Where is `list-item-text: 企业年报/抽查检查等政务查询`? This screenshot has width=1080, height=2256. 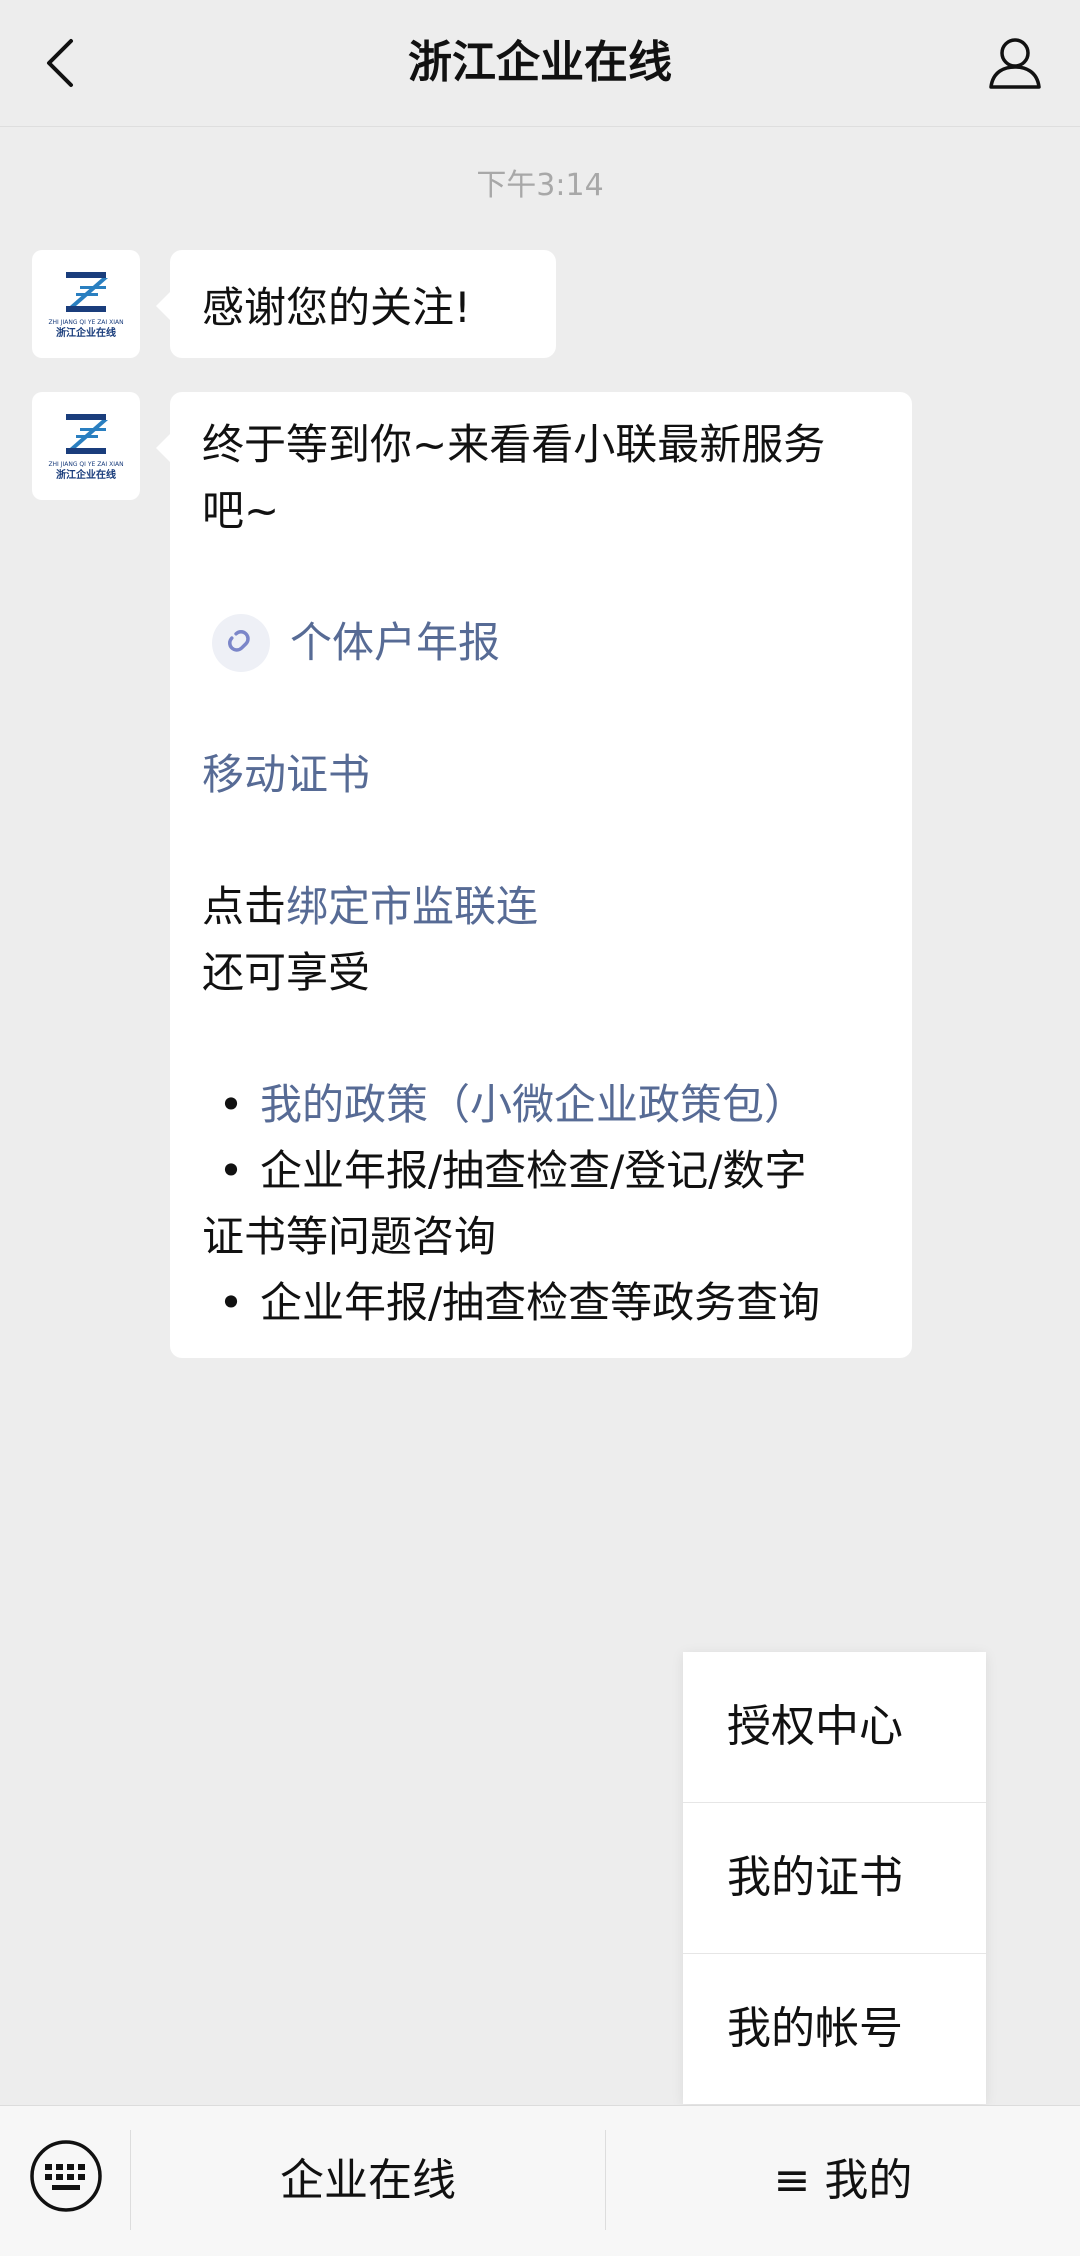
list-item-text: 企业年报/抽查检查等政务查询 is located at coordinates (540, 1302).